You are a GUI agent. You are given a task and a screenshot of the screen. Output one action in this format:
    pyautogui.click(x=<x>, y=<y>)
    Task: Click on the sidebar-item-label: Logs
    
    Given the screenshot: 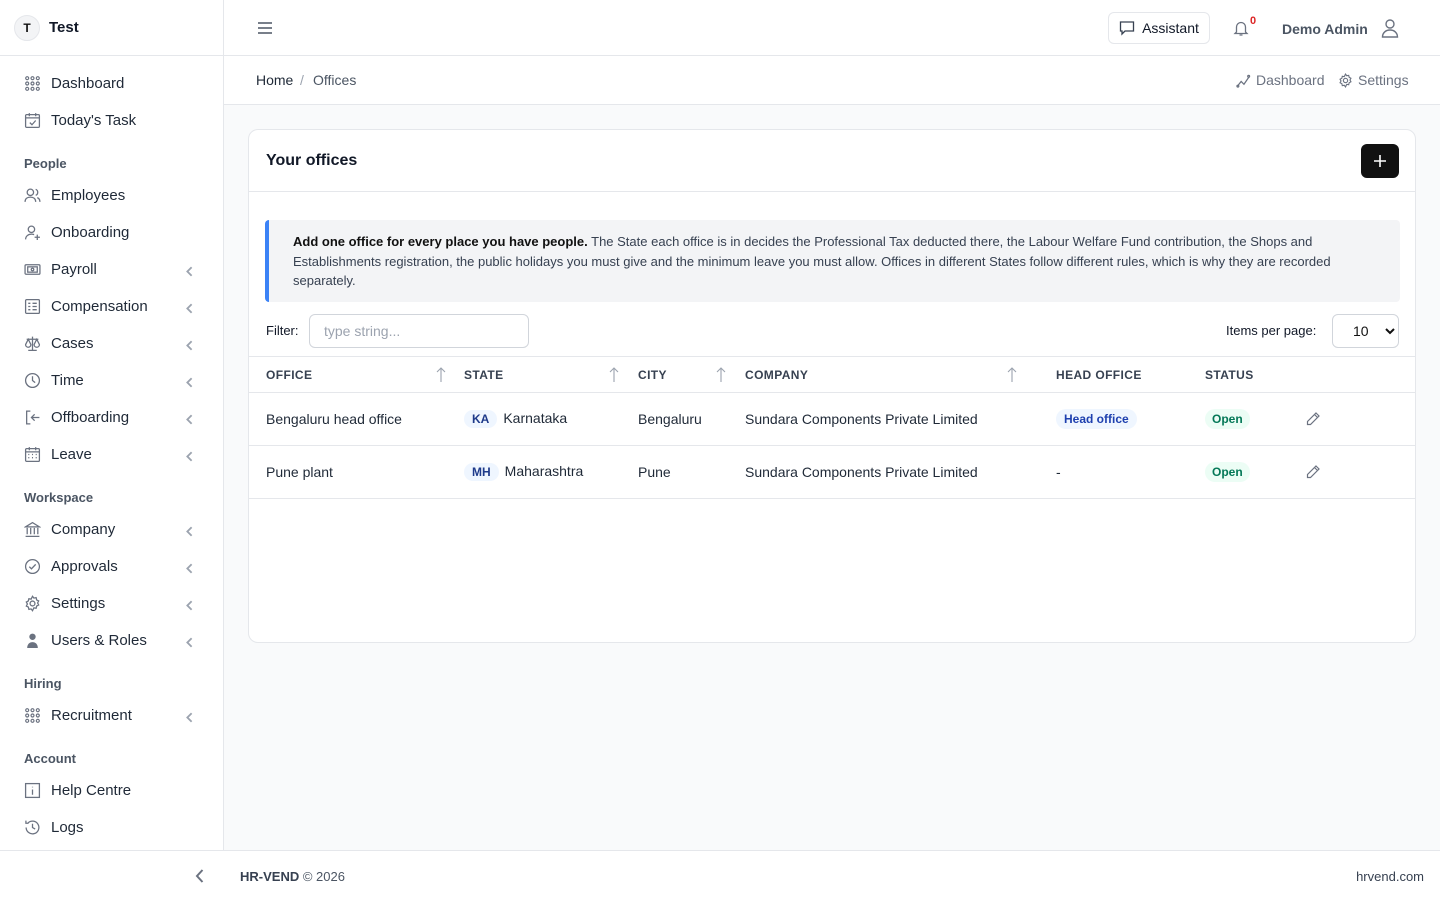 What is the action you would take?
    pyautogui.click(x=67, y=827)
    